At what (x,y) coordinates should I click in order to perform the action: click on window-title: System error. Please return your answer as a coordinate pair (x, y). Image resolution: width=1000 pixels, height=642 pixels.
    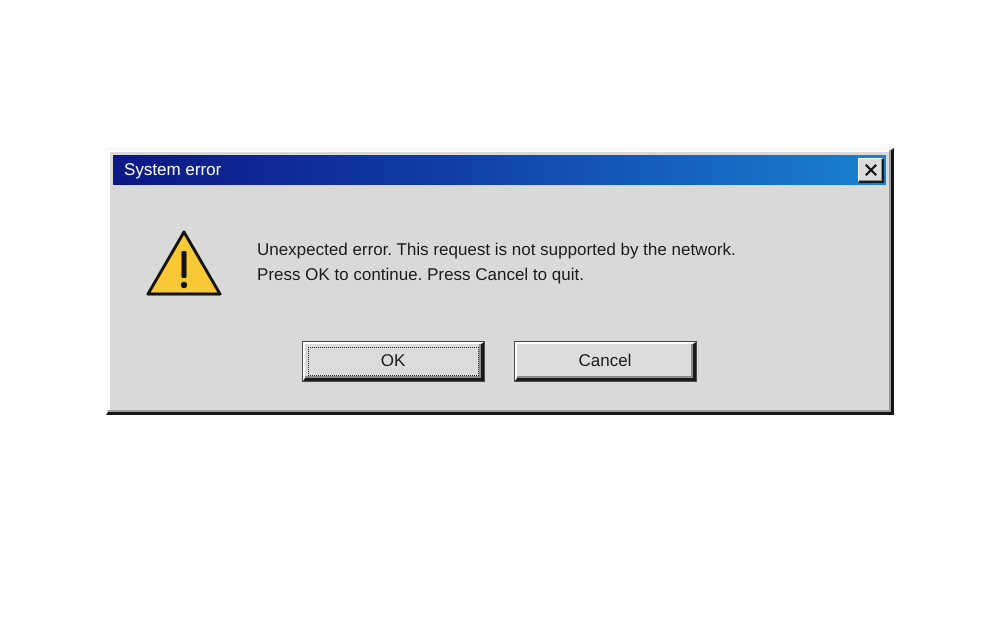
    Looking at the image, I should click on (173, 170).